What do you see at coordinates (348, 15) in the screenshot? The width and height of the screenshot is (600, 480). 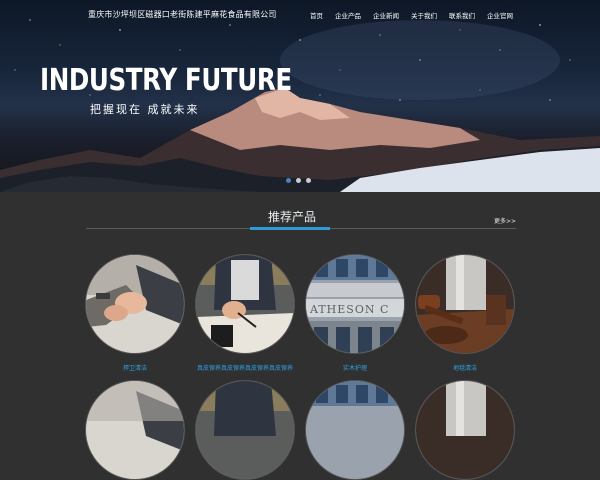 I see `nav-products: 企业产品` at bounding box center [348, 15].